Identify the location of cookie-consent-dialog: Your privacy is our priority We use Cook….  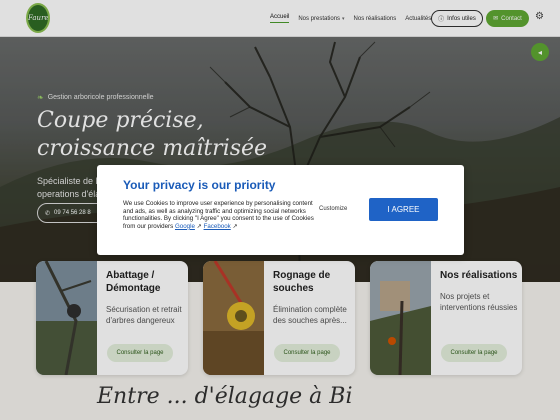
(280, 210).